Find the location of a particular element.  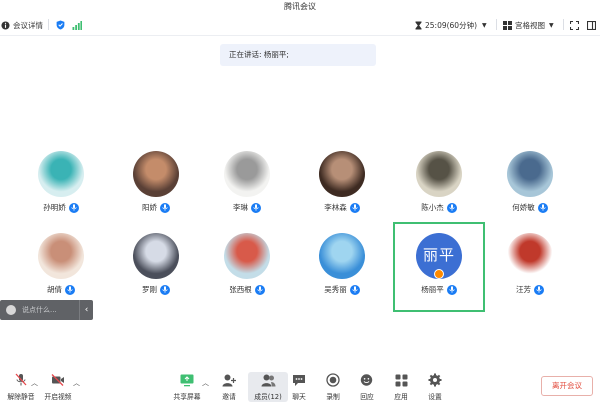

participant-name: 李林森 is located at coordinates (335, 207).